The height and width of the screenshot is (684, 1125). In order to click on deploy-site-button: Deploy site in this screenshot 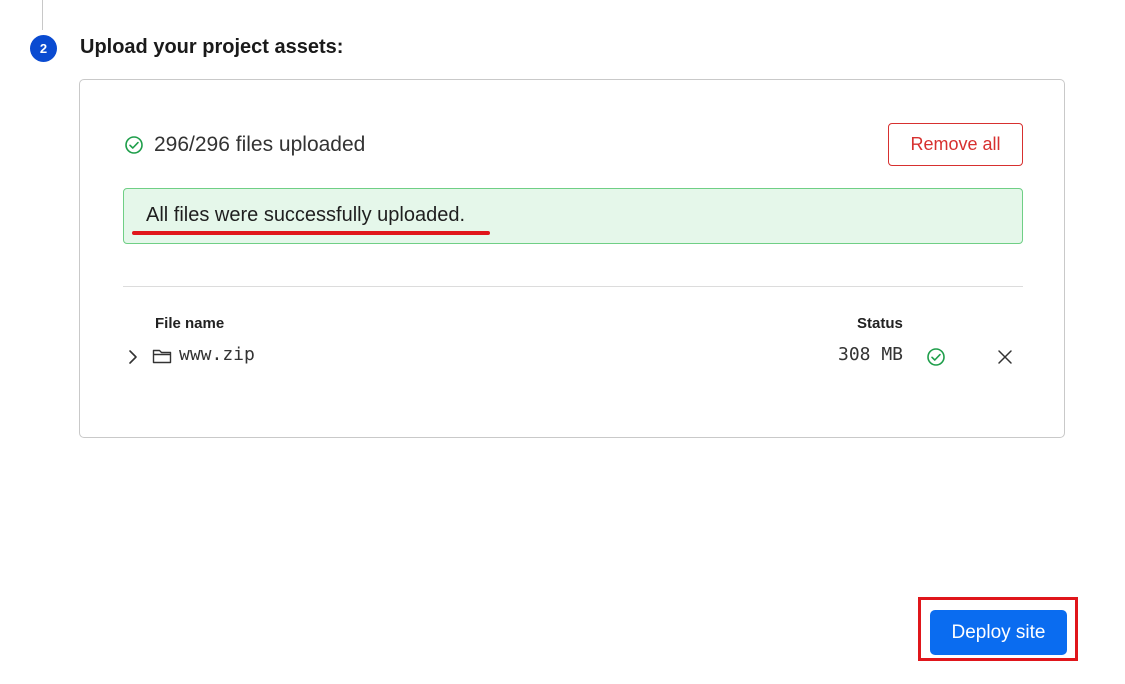, I will do `click(998, 632)`.